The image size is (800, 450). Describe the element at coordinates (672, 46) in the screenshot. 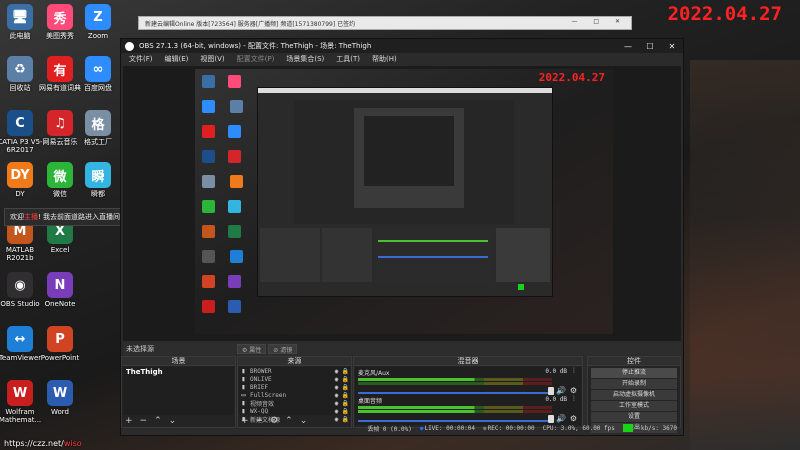

I see `close-button: ✕` at that location.